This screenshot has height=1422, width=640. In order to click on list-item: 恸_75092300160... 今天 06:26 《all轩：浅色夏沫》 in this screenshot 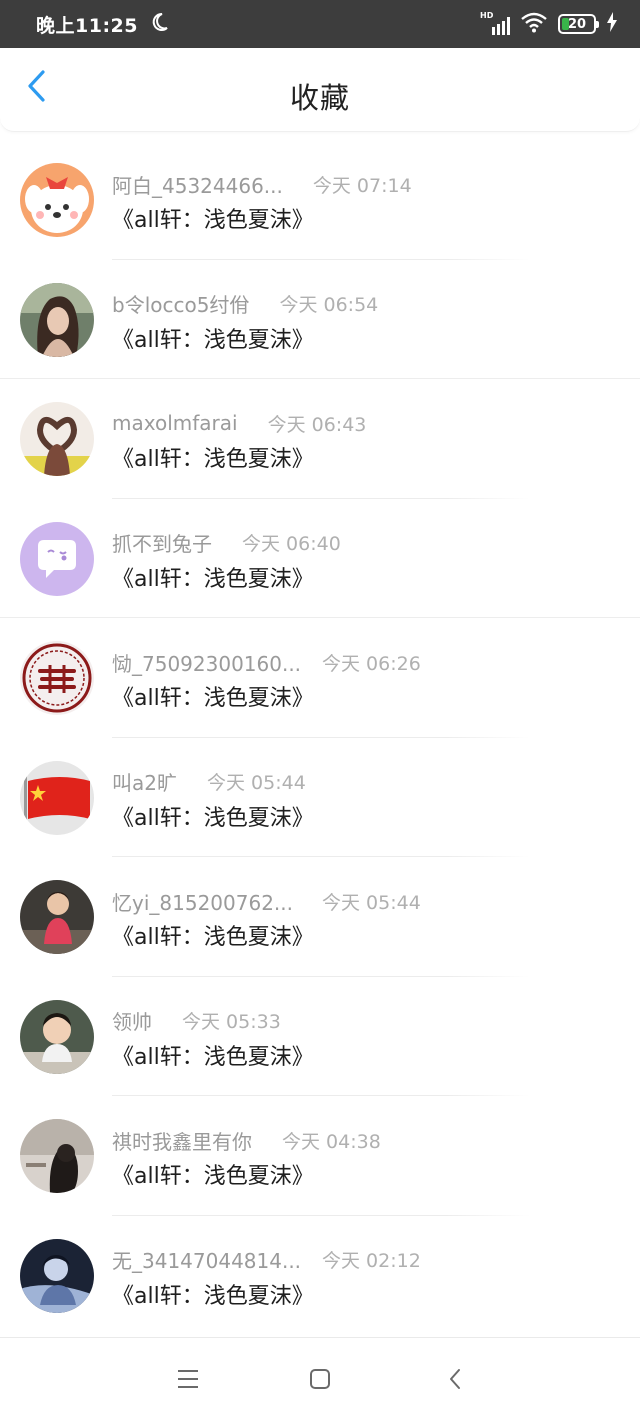, I will do `click(320, 678)`.